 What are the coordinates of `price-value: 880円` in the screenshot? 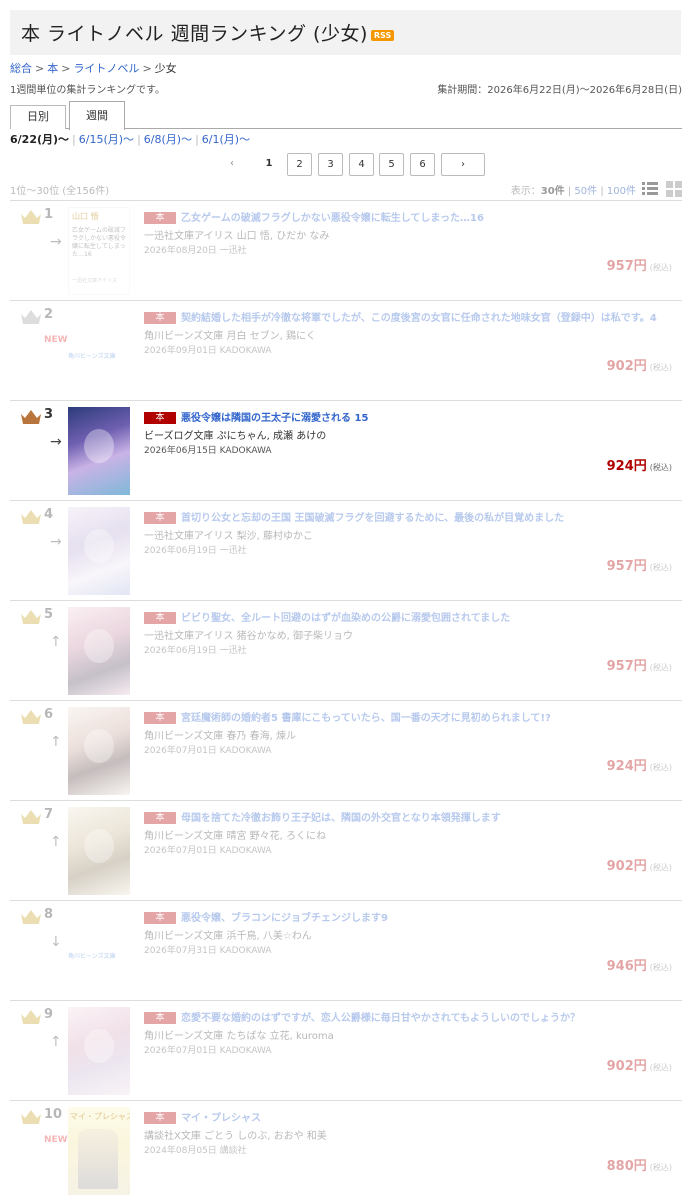 It's located at (626, 1166).